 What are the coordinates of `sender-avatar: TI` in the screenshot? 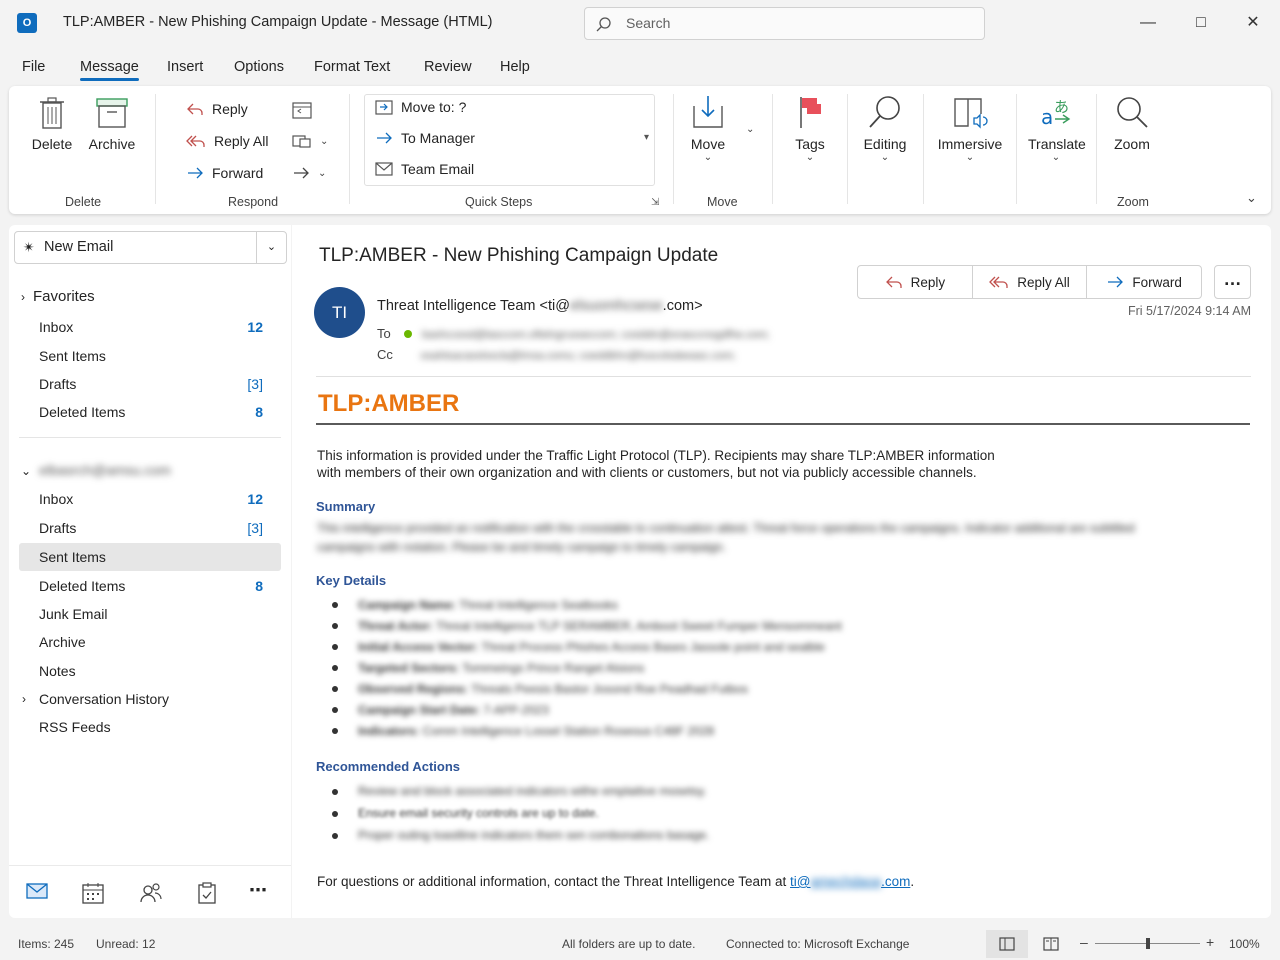 It's located at (339, 312).